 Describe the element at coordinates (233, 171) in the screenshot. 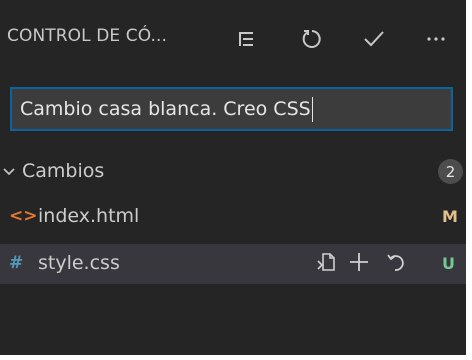

I see `changes-group-header: Cambios 2` at that location.